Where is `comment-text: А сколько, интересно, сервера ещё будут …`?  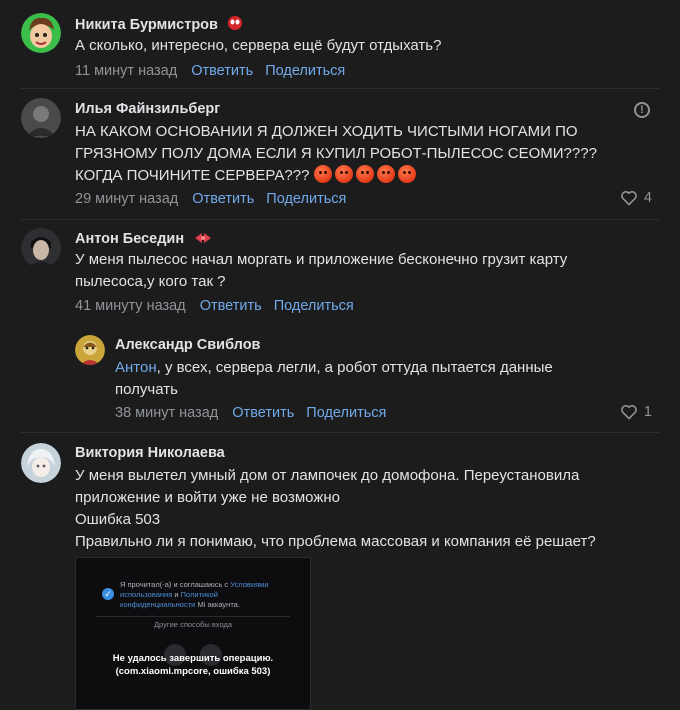 comment-text: А сколько, интересно, сервера ещё будут … is located at coordinates (258, 46).